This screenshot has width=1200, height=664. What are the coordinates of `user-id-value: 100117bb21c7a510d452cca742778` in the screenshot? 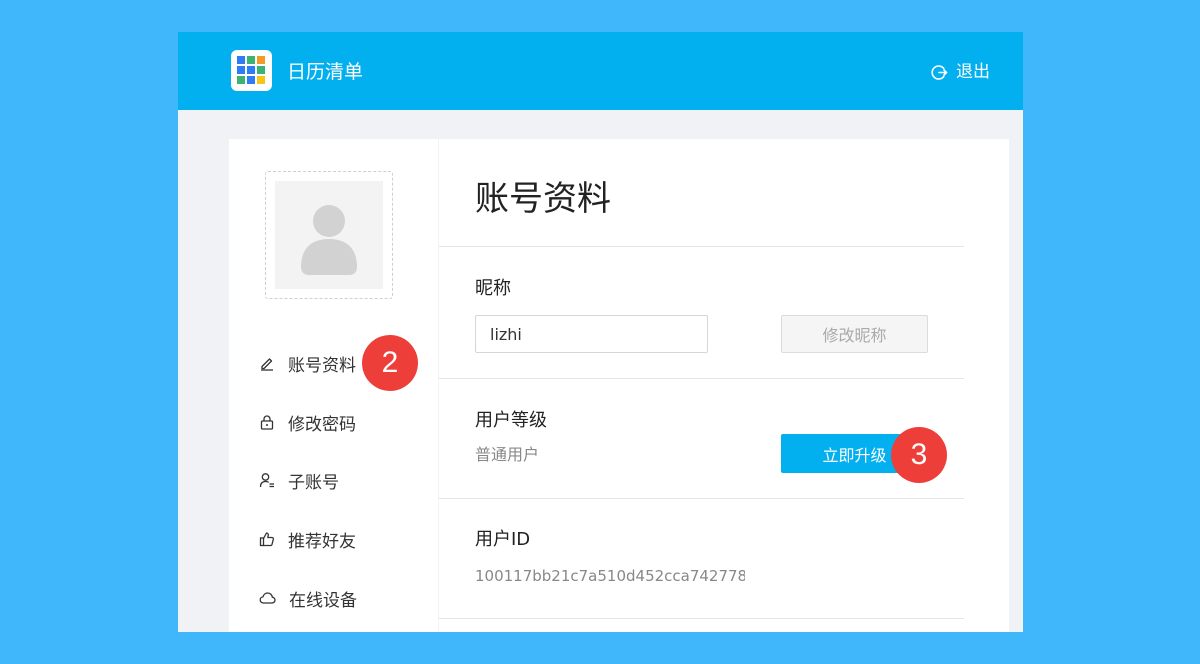 It's located at (610, 576).